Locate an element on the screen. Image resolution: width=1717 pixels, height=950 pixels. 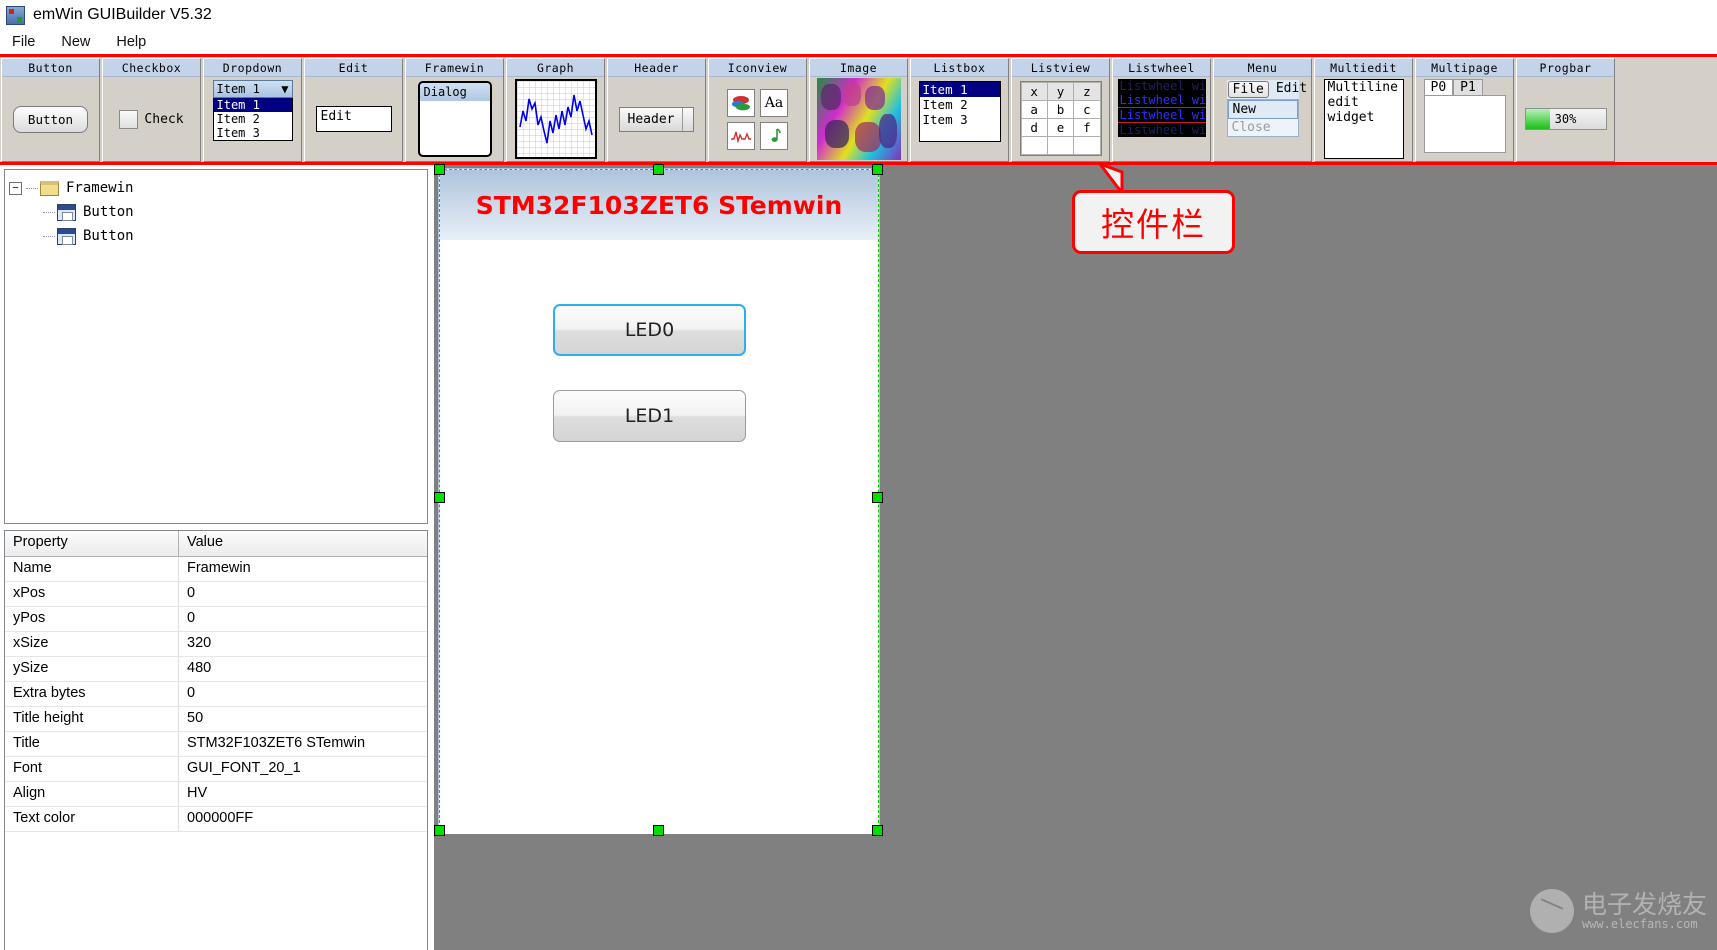
selection-handle-middle-left is located at coordinates (439, 497).